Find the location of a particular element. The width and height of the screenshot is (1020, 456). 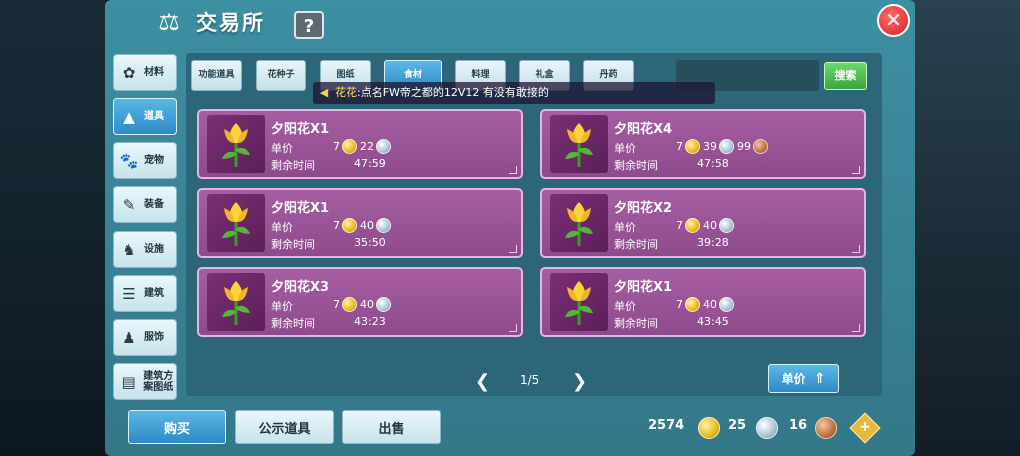

time-left-value: 35:50 is located at coordinates (370, 242).